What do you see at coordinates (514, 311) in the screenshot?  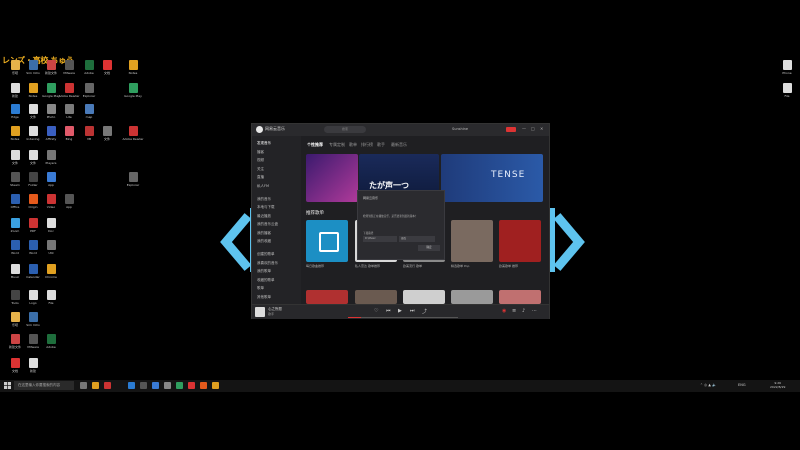 I see `playlist-icon: ≡` at bounding box center [514, 311].